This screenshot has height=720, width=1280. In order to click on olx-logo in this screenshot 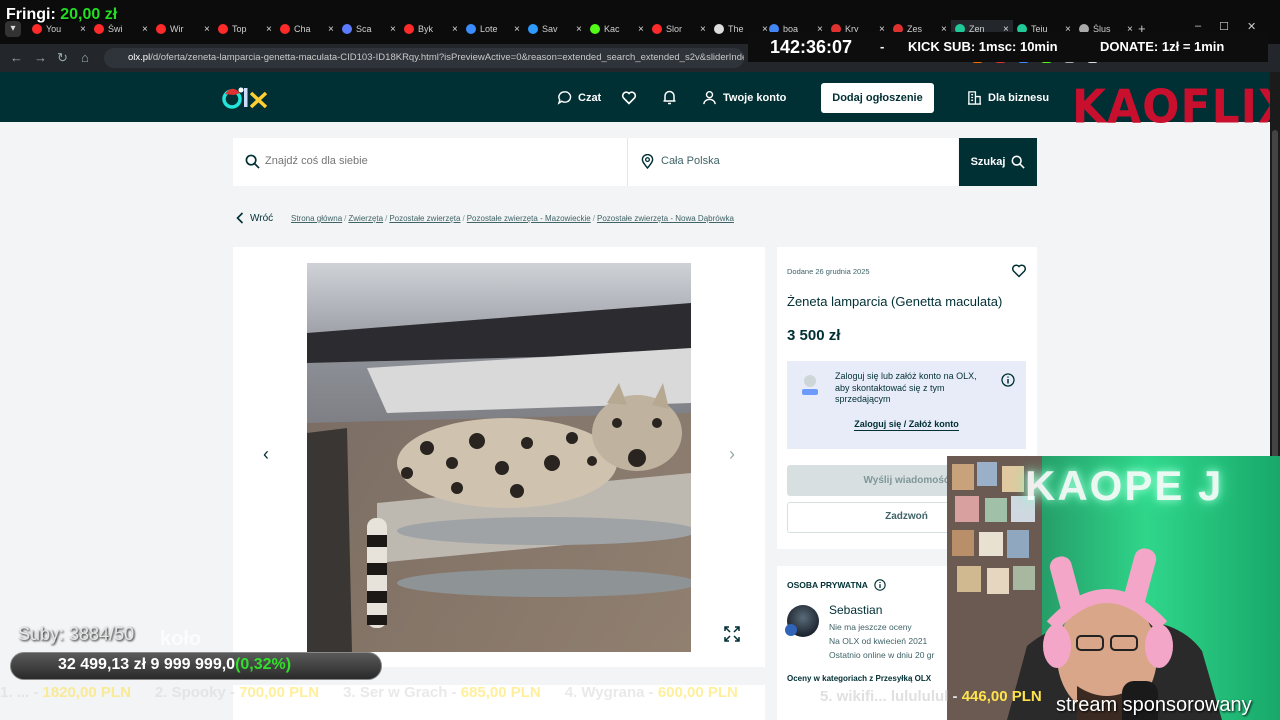, I will do `click(246, 97)`.